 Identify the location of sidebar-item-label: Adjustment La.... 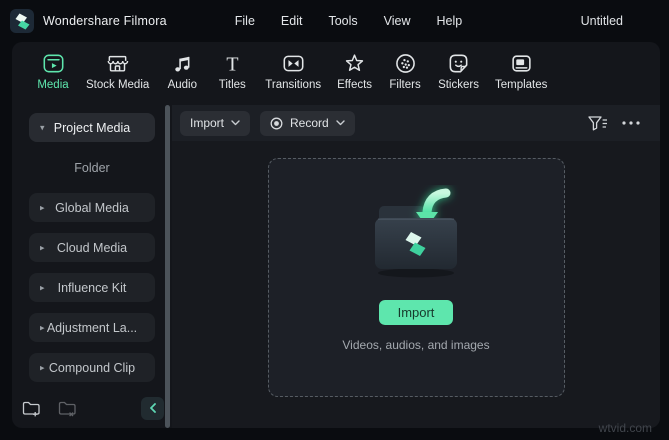
(92, 327).